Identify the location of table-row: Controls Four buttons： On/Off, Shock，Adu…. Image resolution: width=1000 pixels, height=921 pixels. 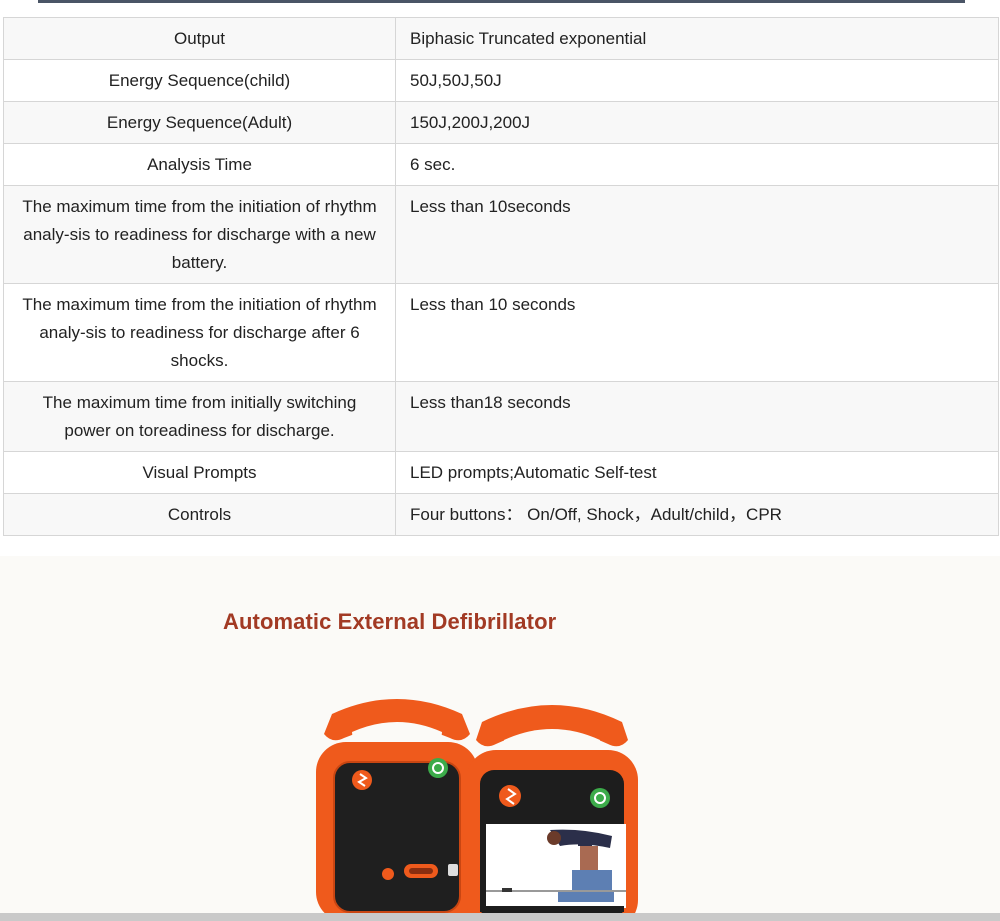
(501, 514).